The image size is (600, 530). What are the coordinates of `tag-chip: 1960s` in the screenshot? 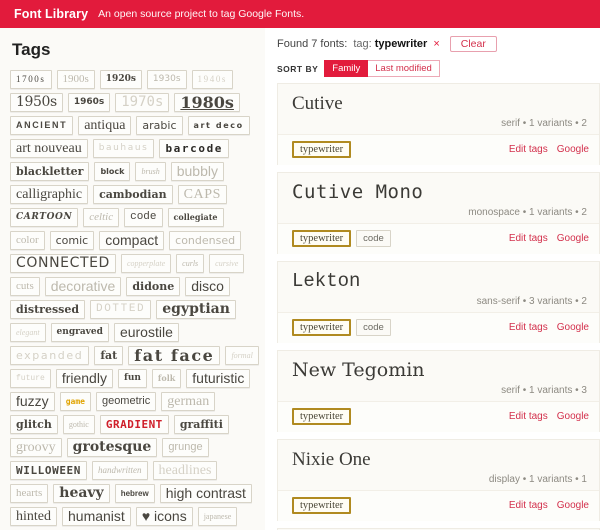 It's located at (89, 102).